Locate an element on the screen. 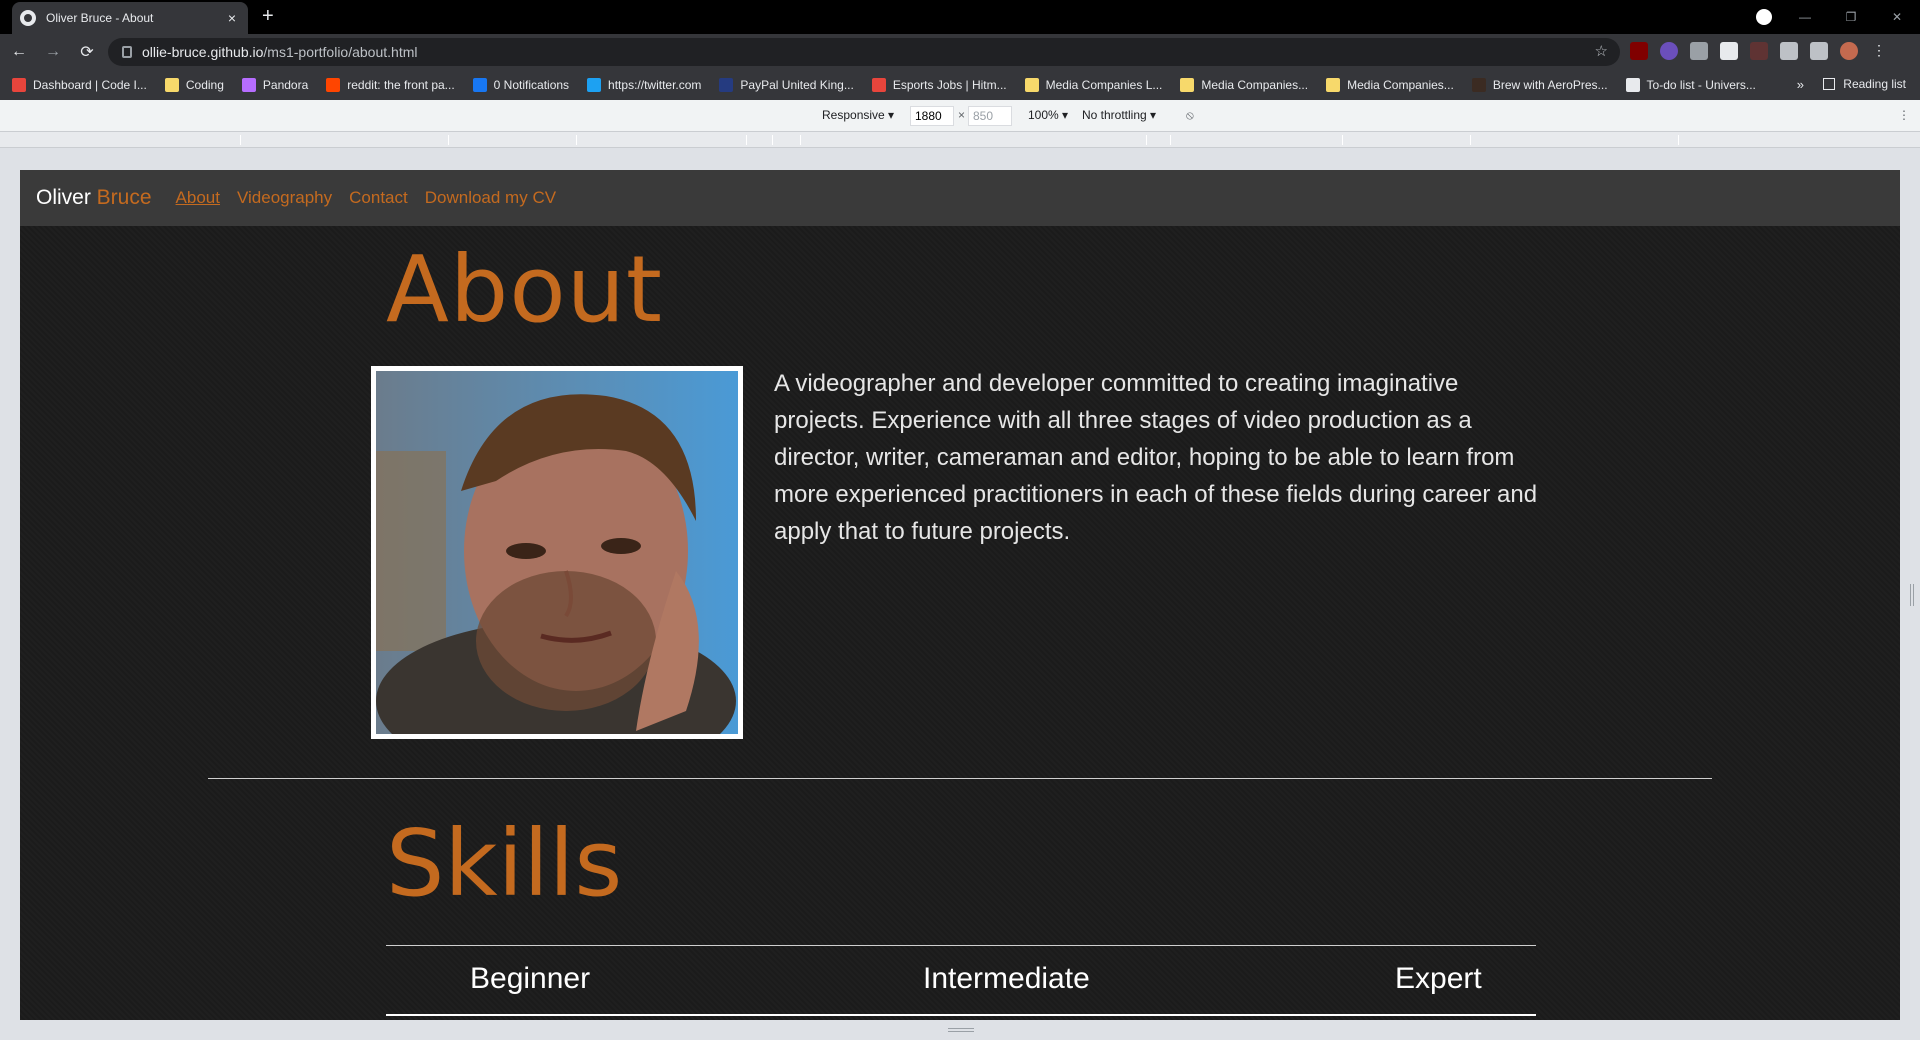  reading-list-label: Reading list is located at coordinates (1874, 84).